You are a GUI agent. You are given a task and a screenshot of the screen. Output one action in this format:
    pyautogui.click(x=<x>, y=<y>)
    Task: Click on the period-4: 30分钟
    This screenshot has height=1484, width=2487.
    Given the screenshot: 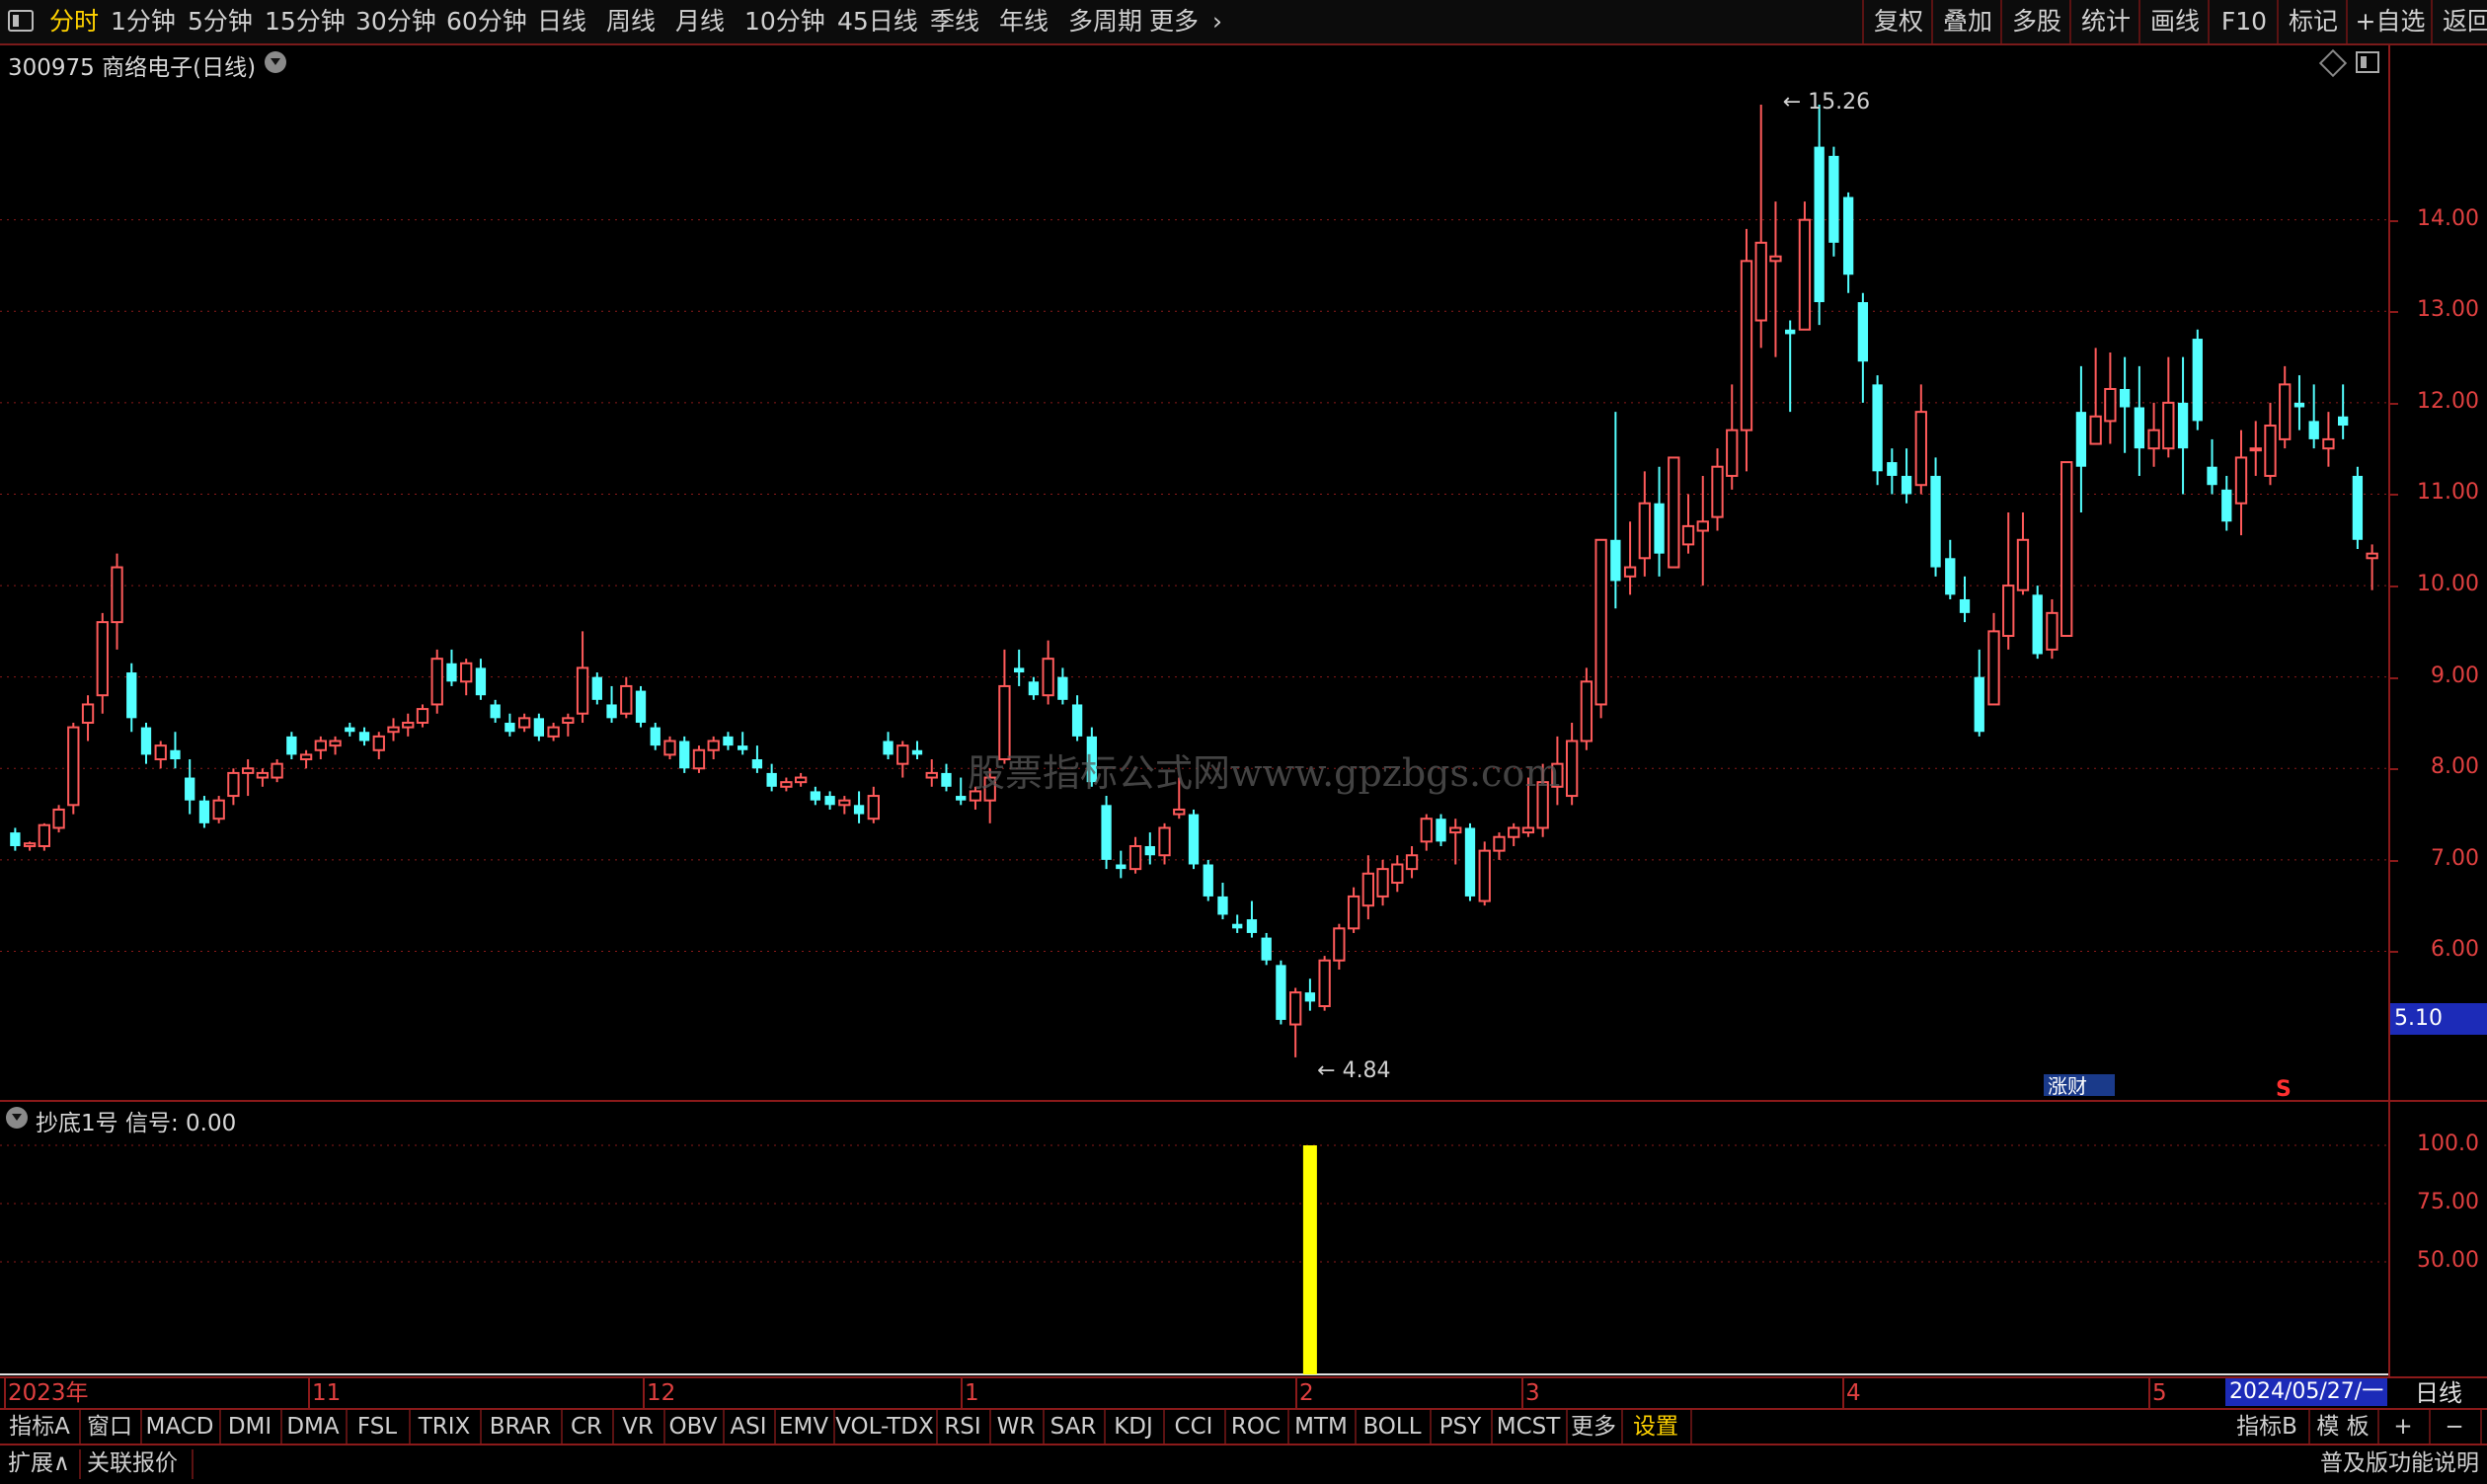 What is the action you would take?
    pyautogui.click(x=395, y=22)
    